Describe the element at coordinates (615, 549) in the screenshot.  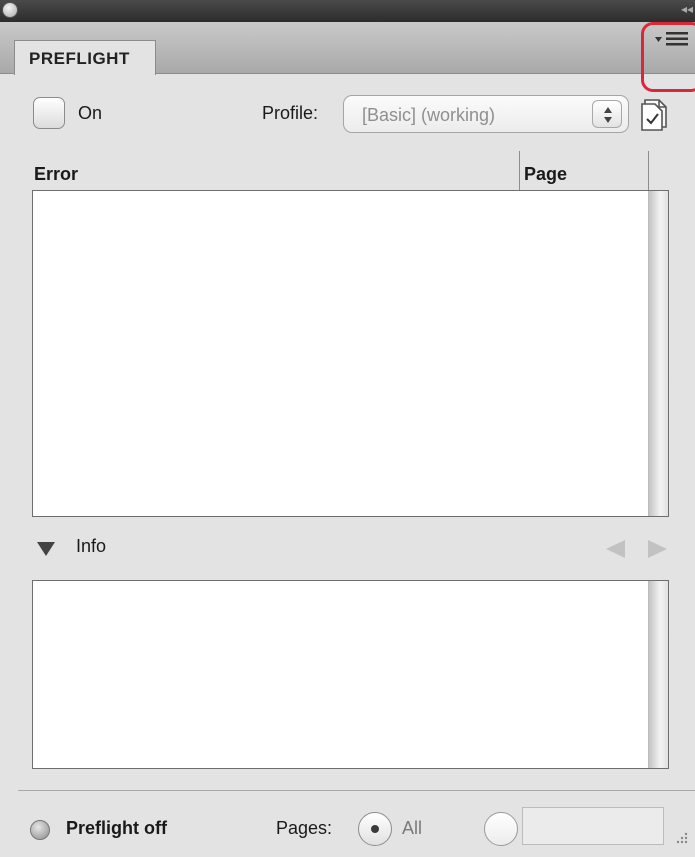
I see `previous-arrow-icon` at that location.